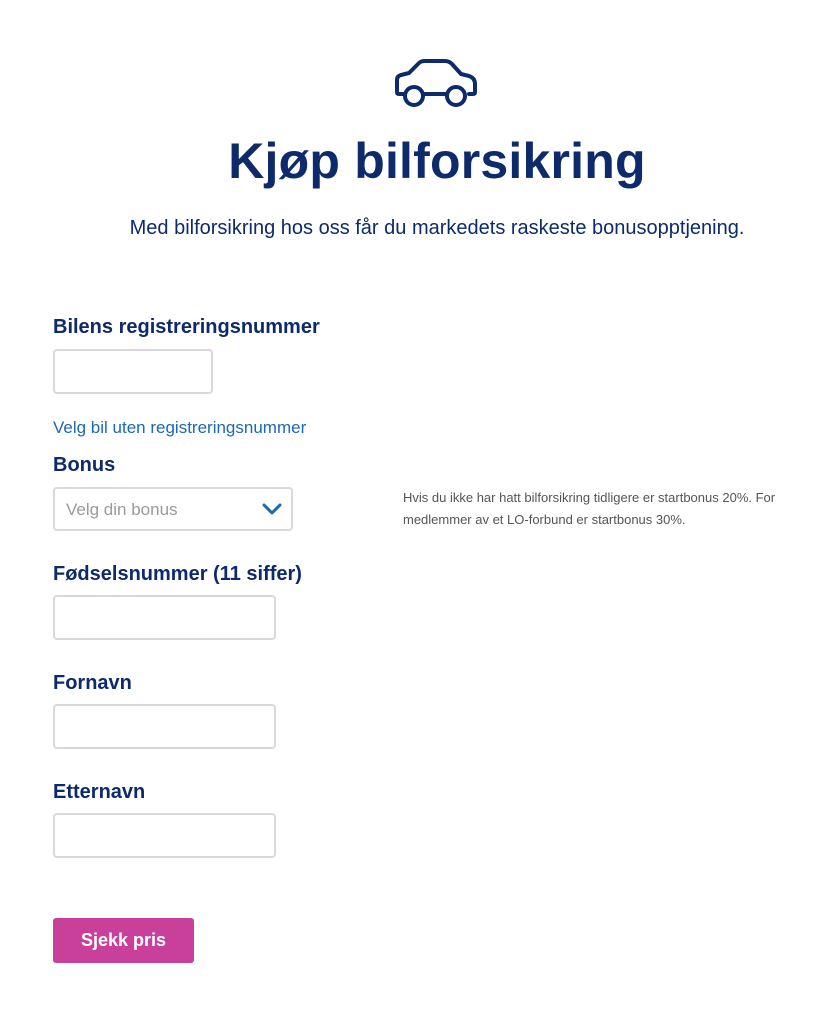  Describe the element at coordinates (272, 509) in the screenshot. I see `chevron-down-icon` at that location.